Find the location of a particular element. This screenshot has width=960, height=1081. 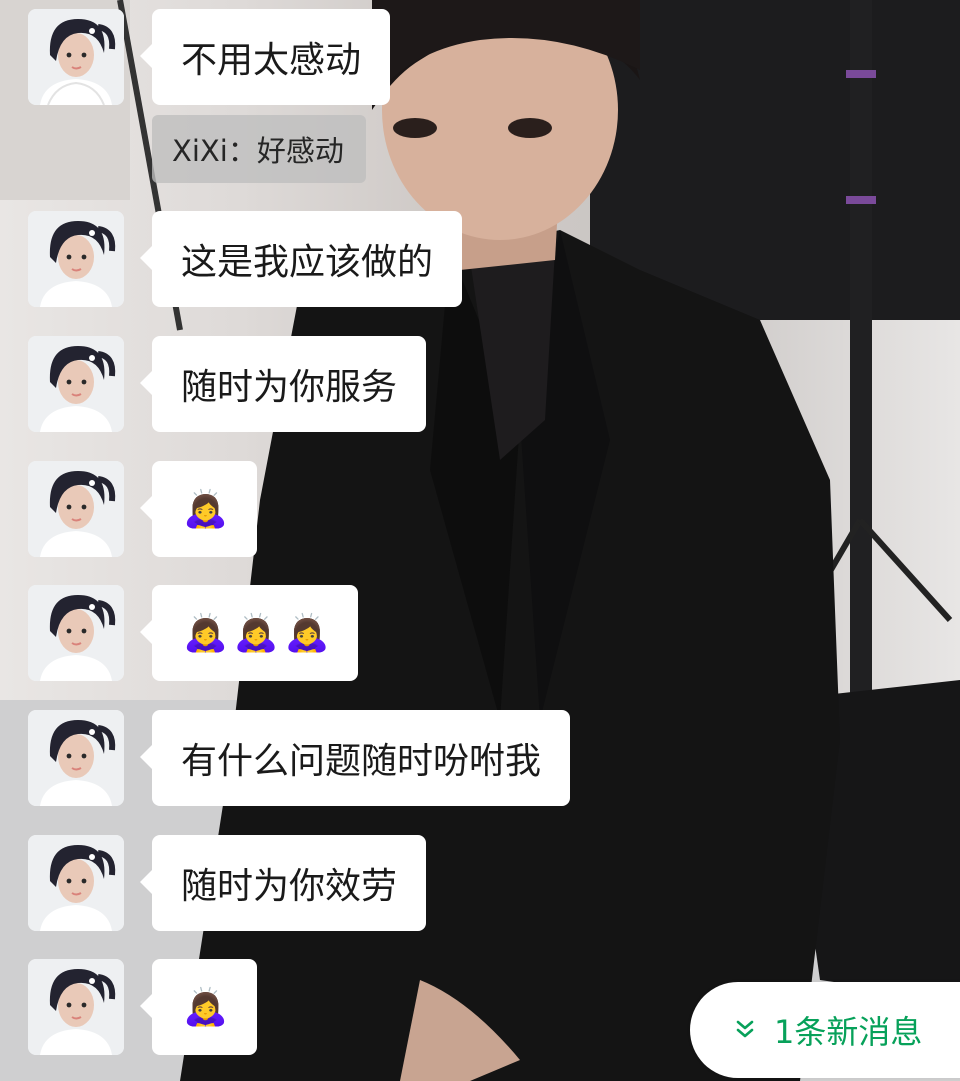

message-row: 这是我应该做的 is located at coordinates (378, 259).